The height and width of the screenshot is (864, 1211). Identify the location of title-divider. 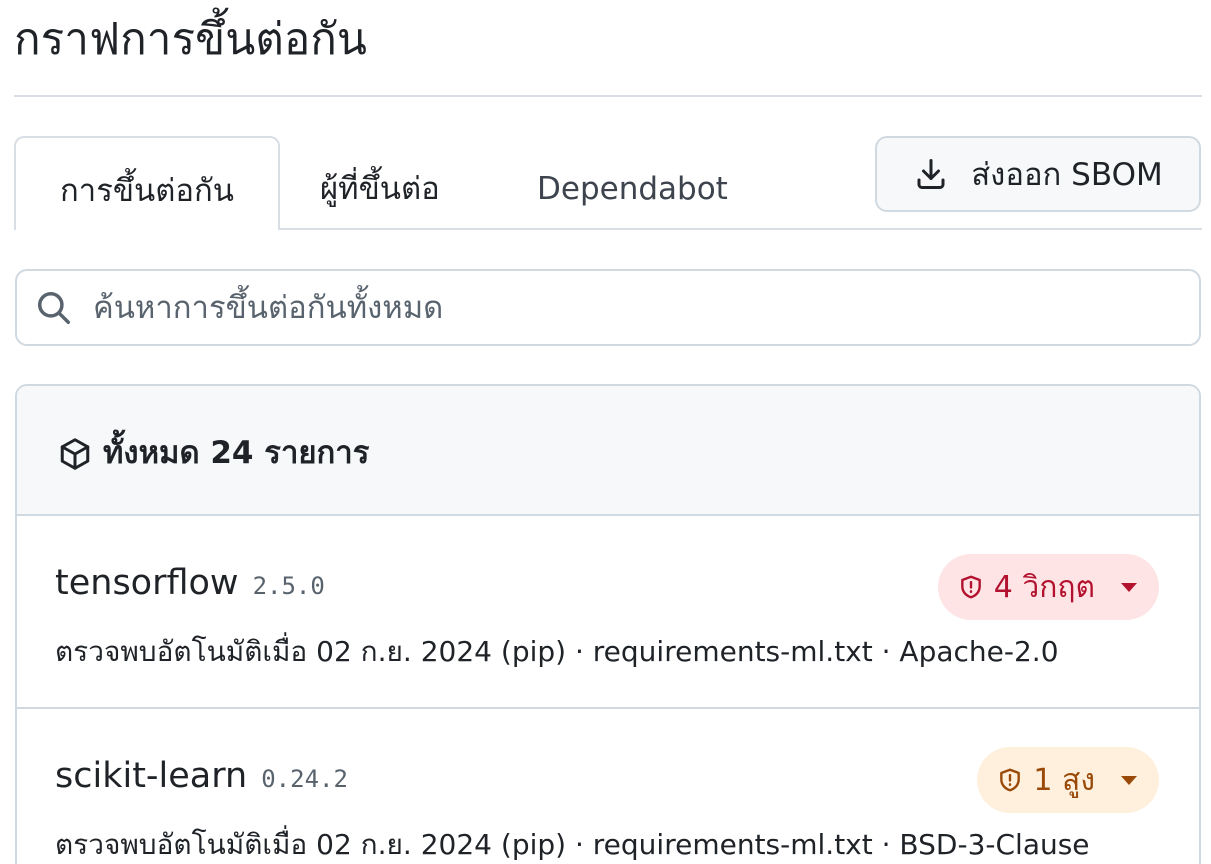
(608, 96).